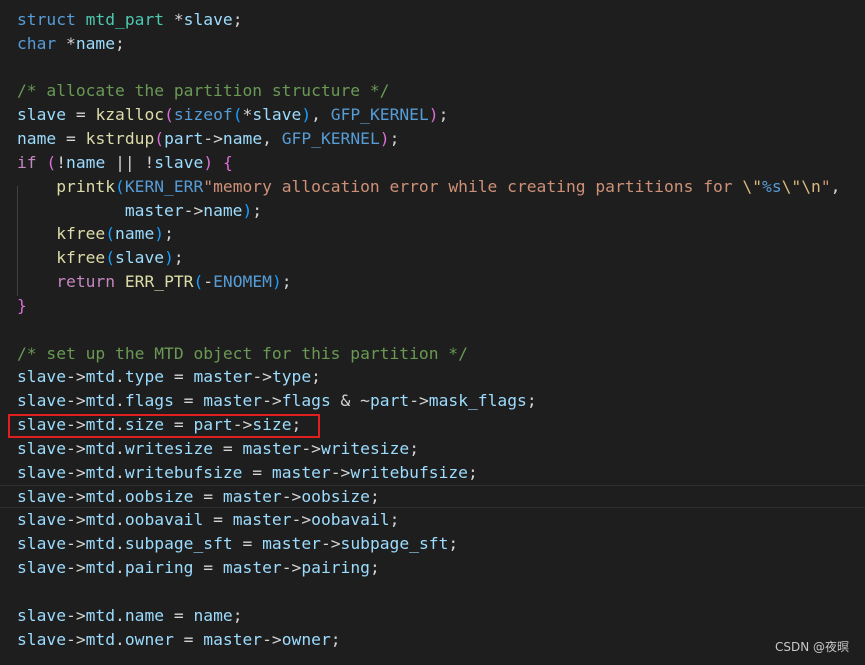 The image size is (865, 665). What do you see at coordinates (51, 19) in the screenshot?
I see `code-token: struct` at bounding box center [51, 19].